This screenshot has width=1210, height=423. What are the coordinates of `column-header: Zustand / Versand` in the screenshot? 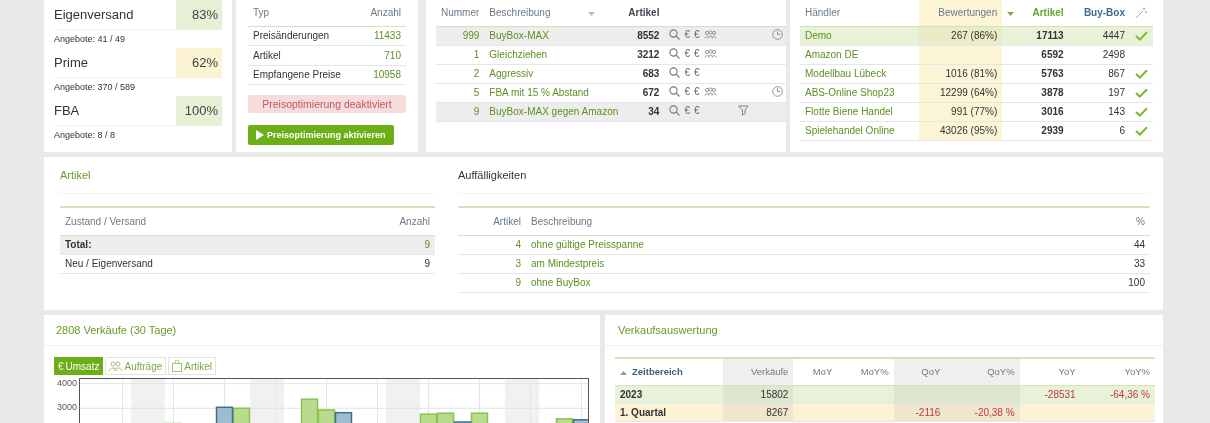 It's located at (193, 221).